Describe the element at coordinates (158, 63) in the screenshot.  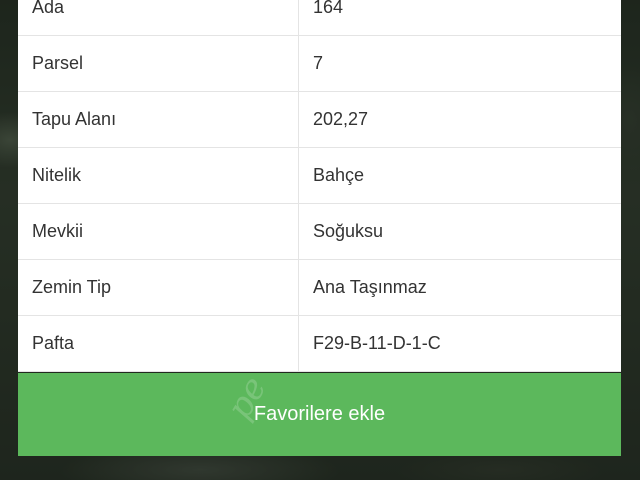
I see `row-key: Parsel` at that location.